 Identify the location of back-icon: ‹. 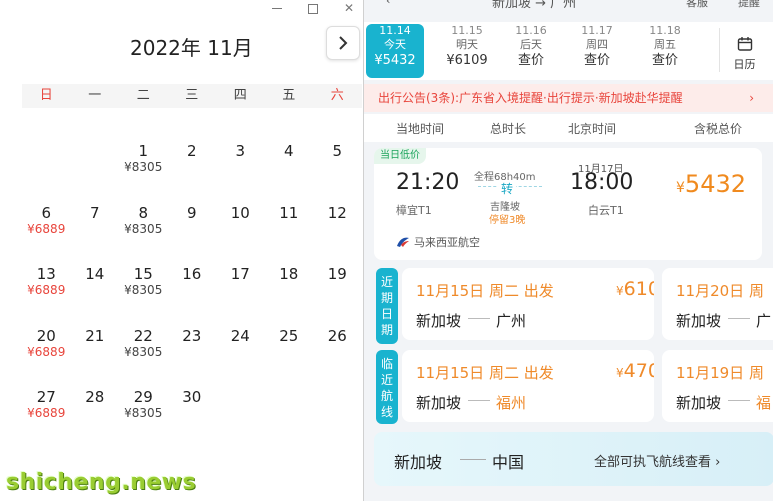
(388, 3).